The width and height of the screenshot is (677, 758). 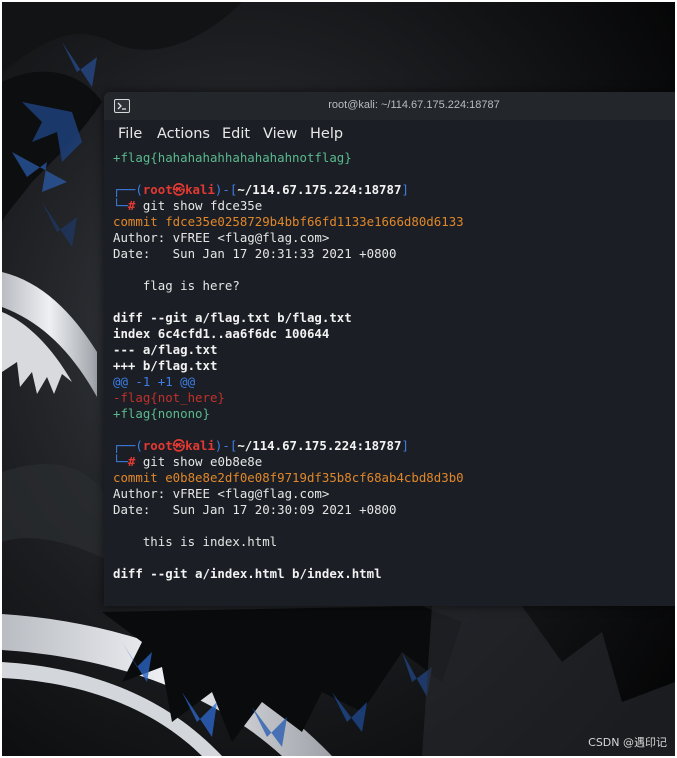 What do you see at coordinates (195, 541) in the screenshot?
I see `terminal-text-segment: this is index.html` at bounding box center [195, 541].